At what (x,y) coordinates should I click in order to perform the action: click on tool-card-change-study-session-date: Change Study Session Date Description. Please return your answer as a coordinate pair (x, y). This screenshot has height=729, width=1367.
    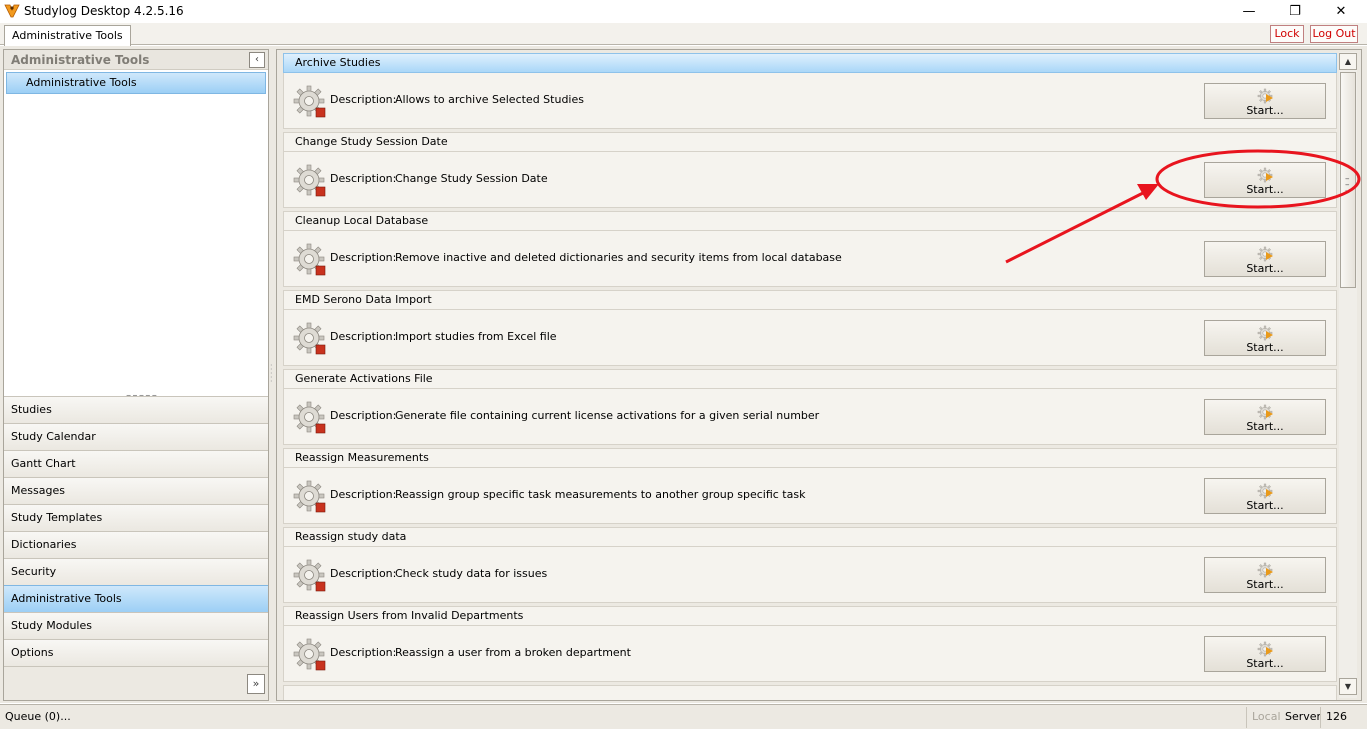
    Looking at the image, I should click on (810, 171).